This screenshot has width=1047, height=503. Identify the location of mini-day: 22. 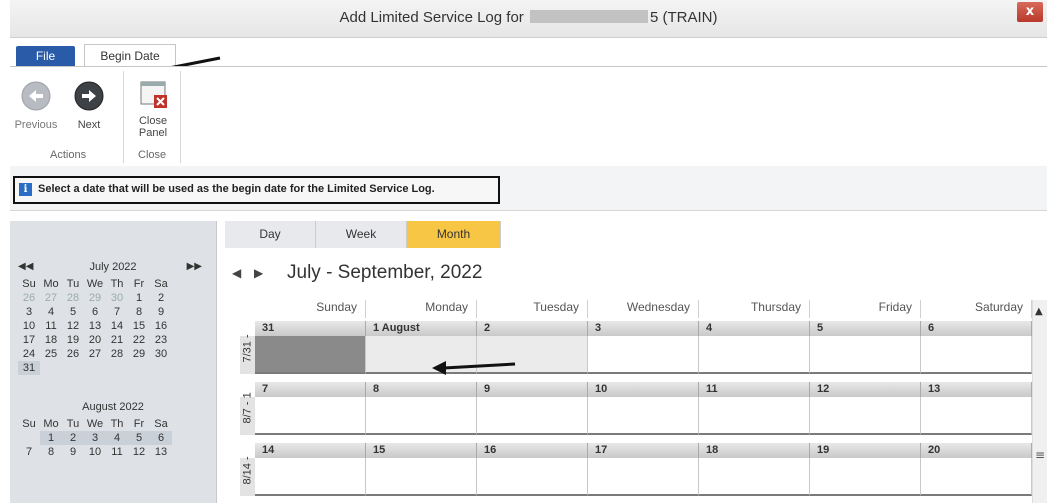
(139, 340).